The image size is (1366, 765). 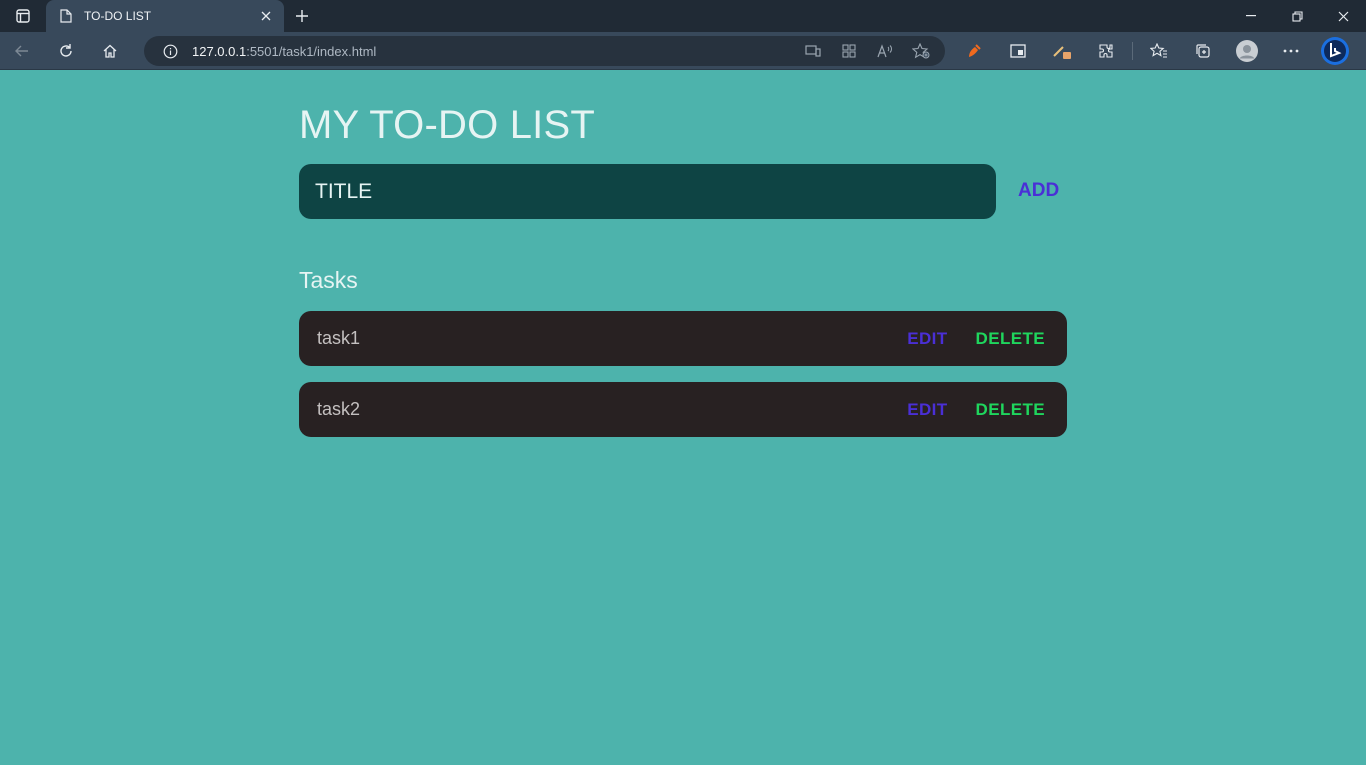 I want to click on restore-icon, so click(x=1297, y=16).